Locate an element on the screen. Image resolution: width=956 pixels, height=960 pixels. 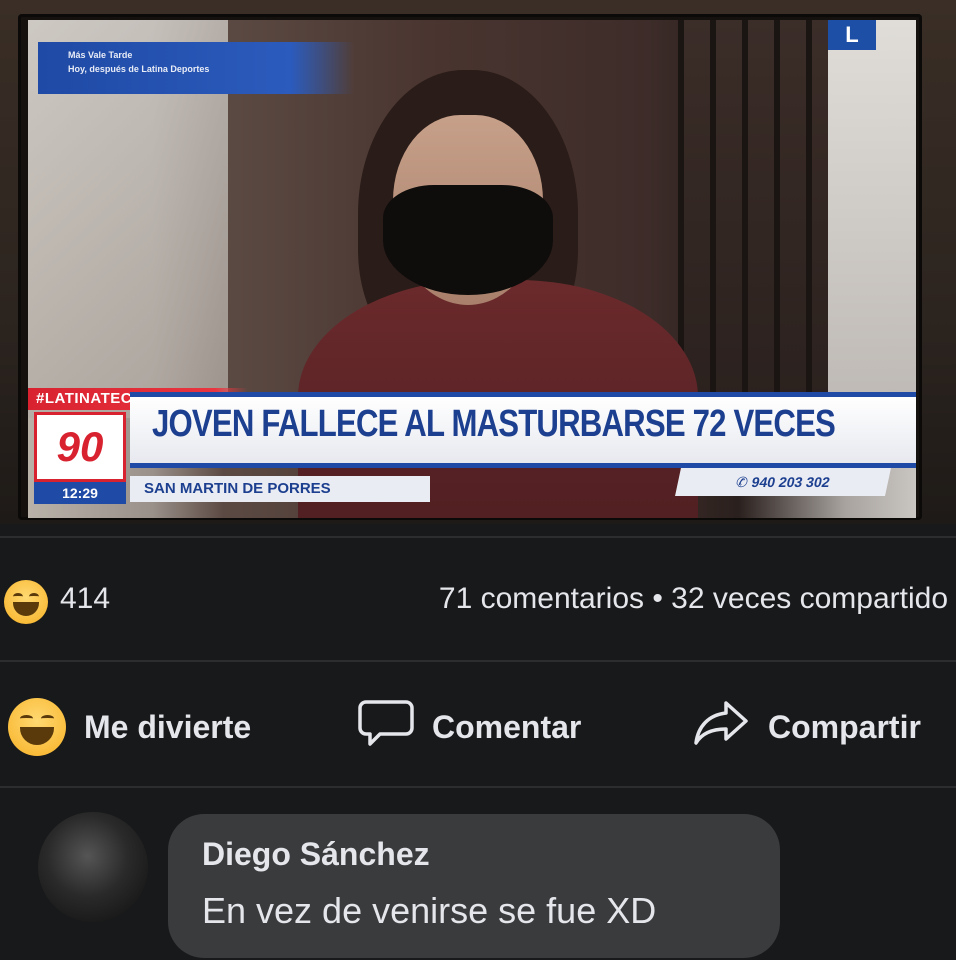
background-gate is located at coordinates (759, 210).